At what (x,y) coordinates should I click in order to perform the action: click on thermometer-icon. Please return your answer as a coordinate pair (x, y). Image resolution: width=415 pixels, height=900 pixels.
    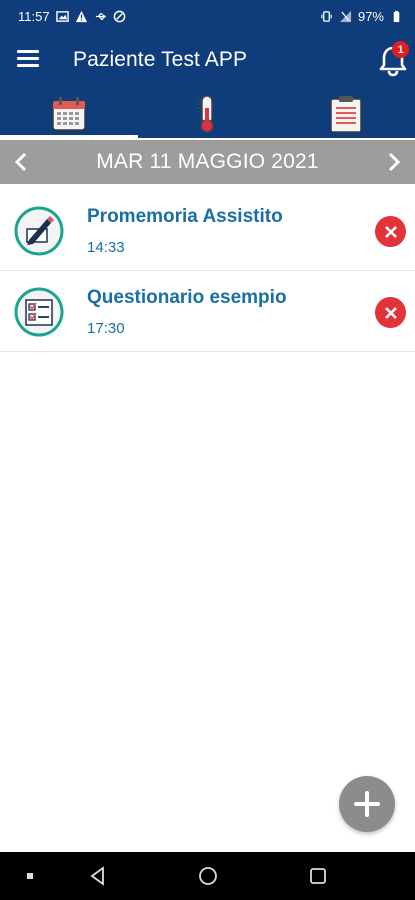
    Looking at the image, I should click on (206, 114).